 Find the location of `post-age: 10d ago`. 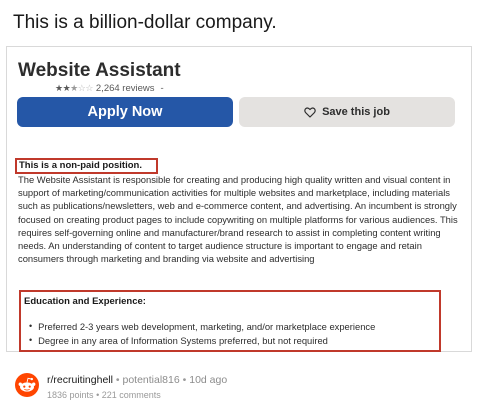

post-age: 10d ago is located at coordinates (208, 380).